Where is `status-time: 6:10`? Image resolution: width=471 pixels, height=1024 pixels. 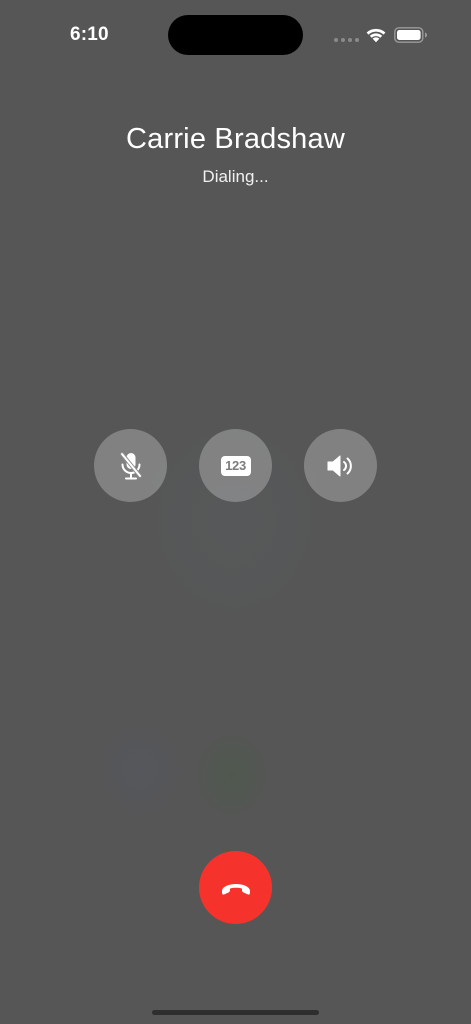
status-time: 6:10 is located at coordinates (89, 34).